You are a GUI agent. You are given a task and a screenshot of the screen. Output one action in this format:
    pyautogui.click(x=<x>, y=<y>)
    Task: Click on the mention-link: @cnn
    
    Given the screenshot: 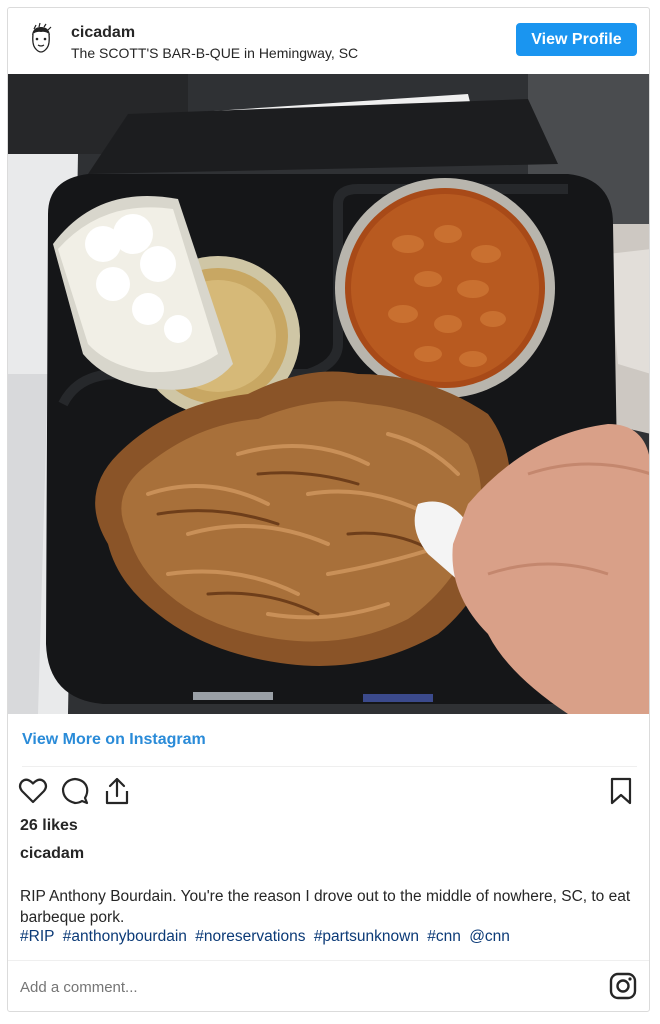 What is the action you would take?
    pyautogui.click(x=489, y=936)
    